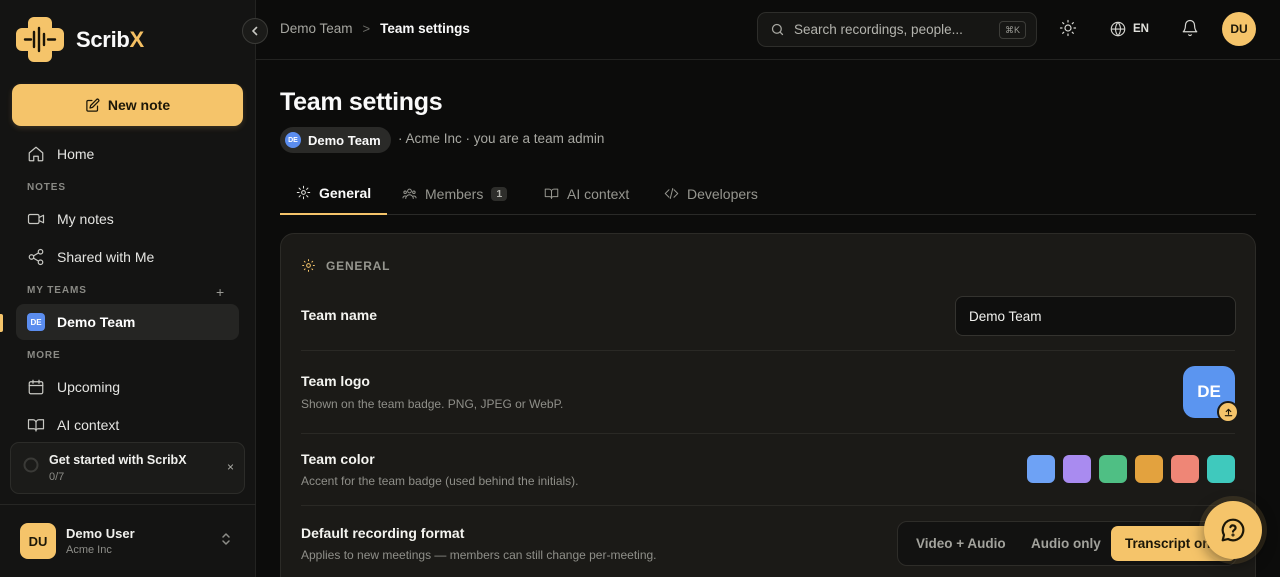 The image size is (1280, 577). Describe the element at coordinates (722, 193) in the screenshot. I see `tab-label: Developers` at that location.